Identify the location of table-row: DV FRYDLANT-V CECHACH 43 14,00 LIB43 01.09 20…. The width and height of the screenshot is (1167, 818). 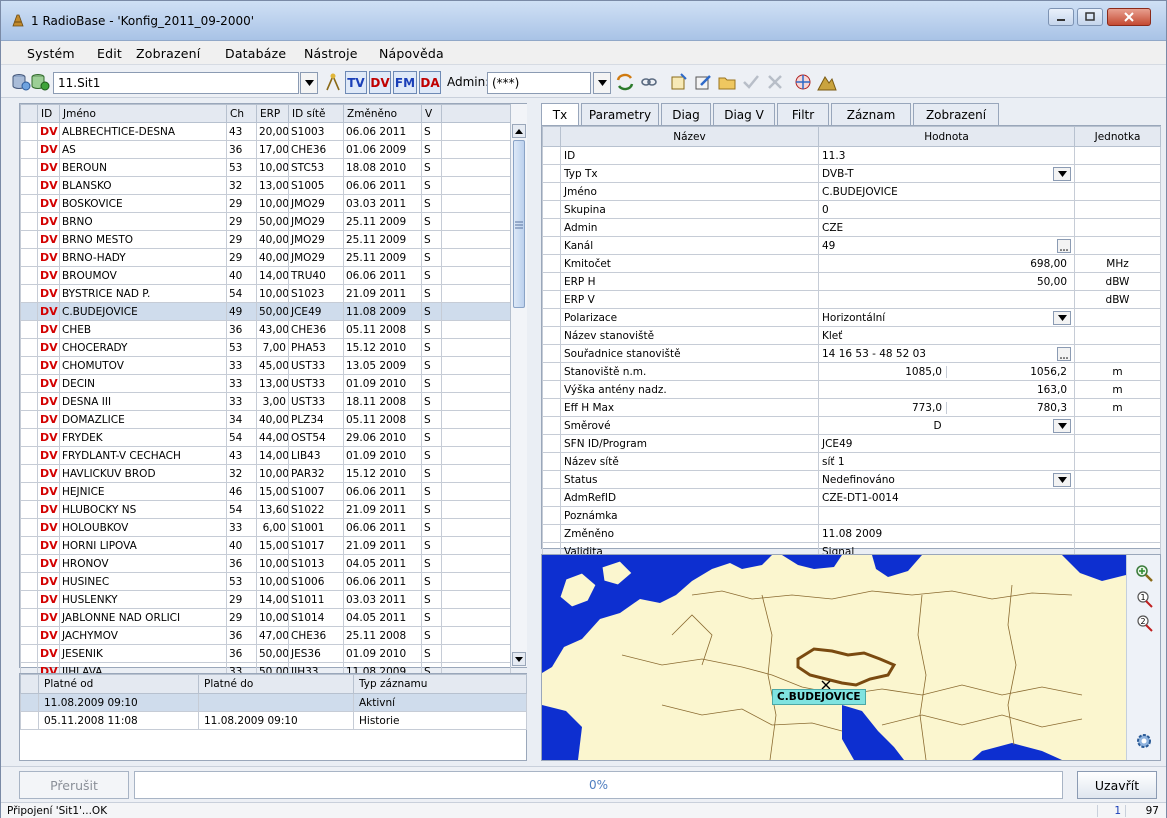
(265, 455).